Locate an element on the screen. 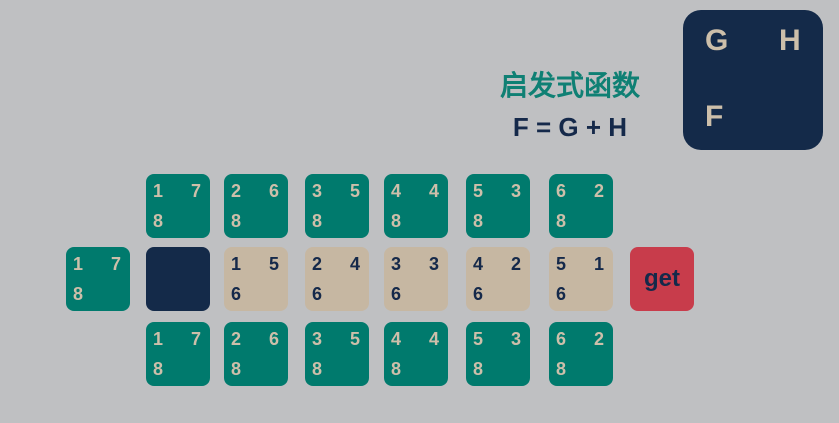 This screenshot has height=423, width=839. path-cell-2: 2 4 6 is located at coordinates (337, 279).